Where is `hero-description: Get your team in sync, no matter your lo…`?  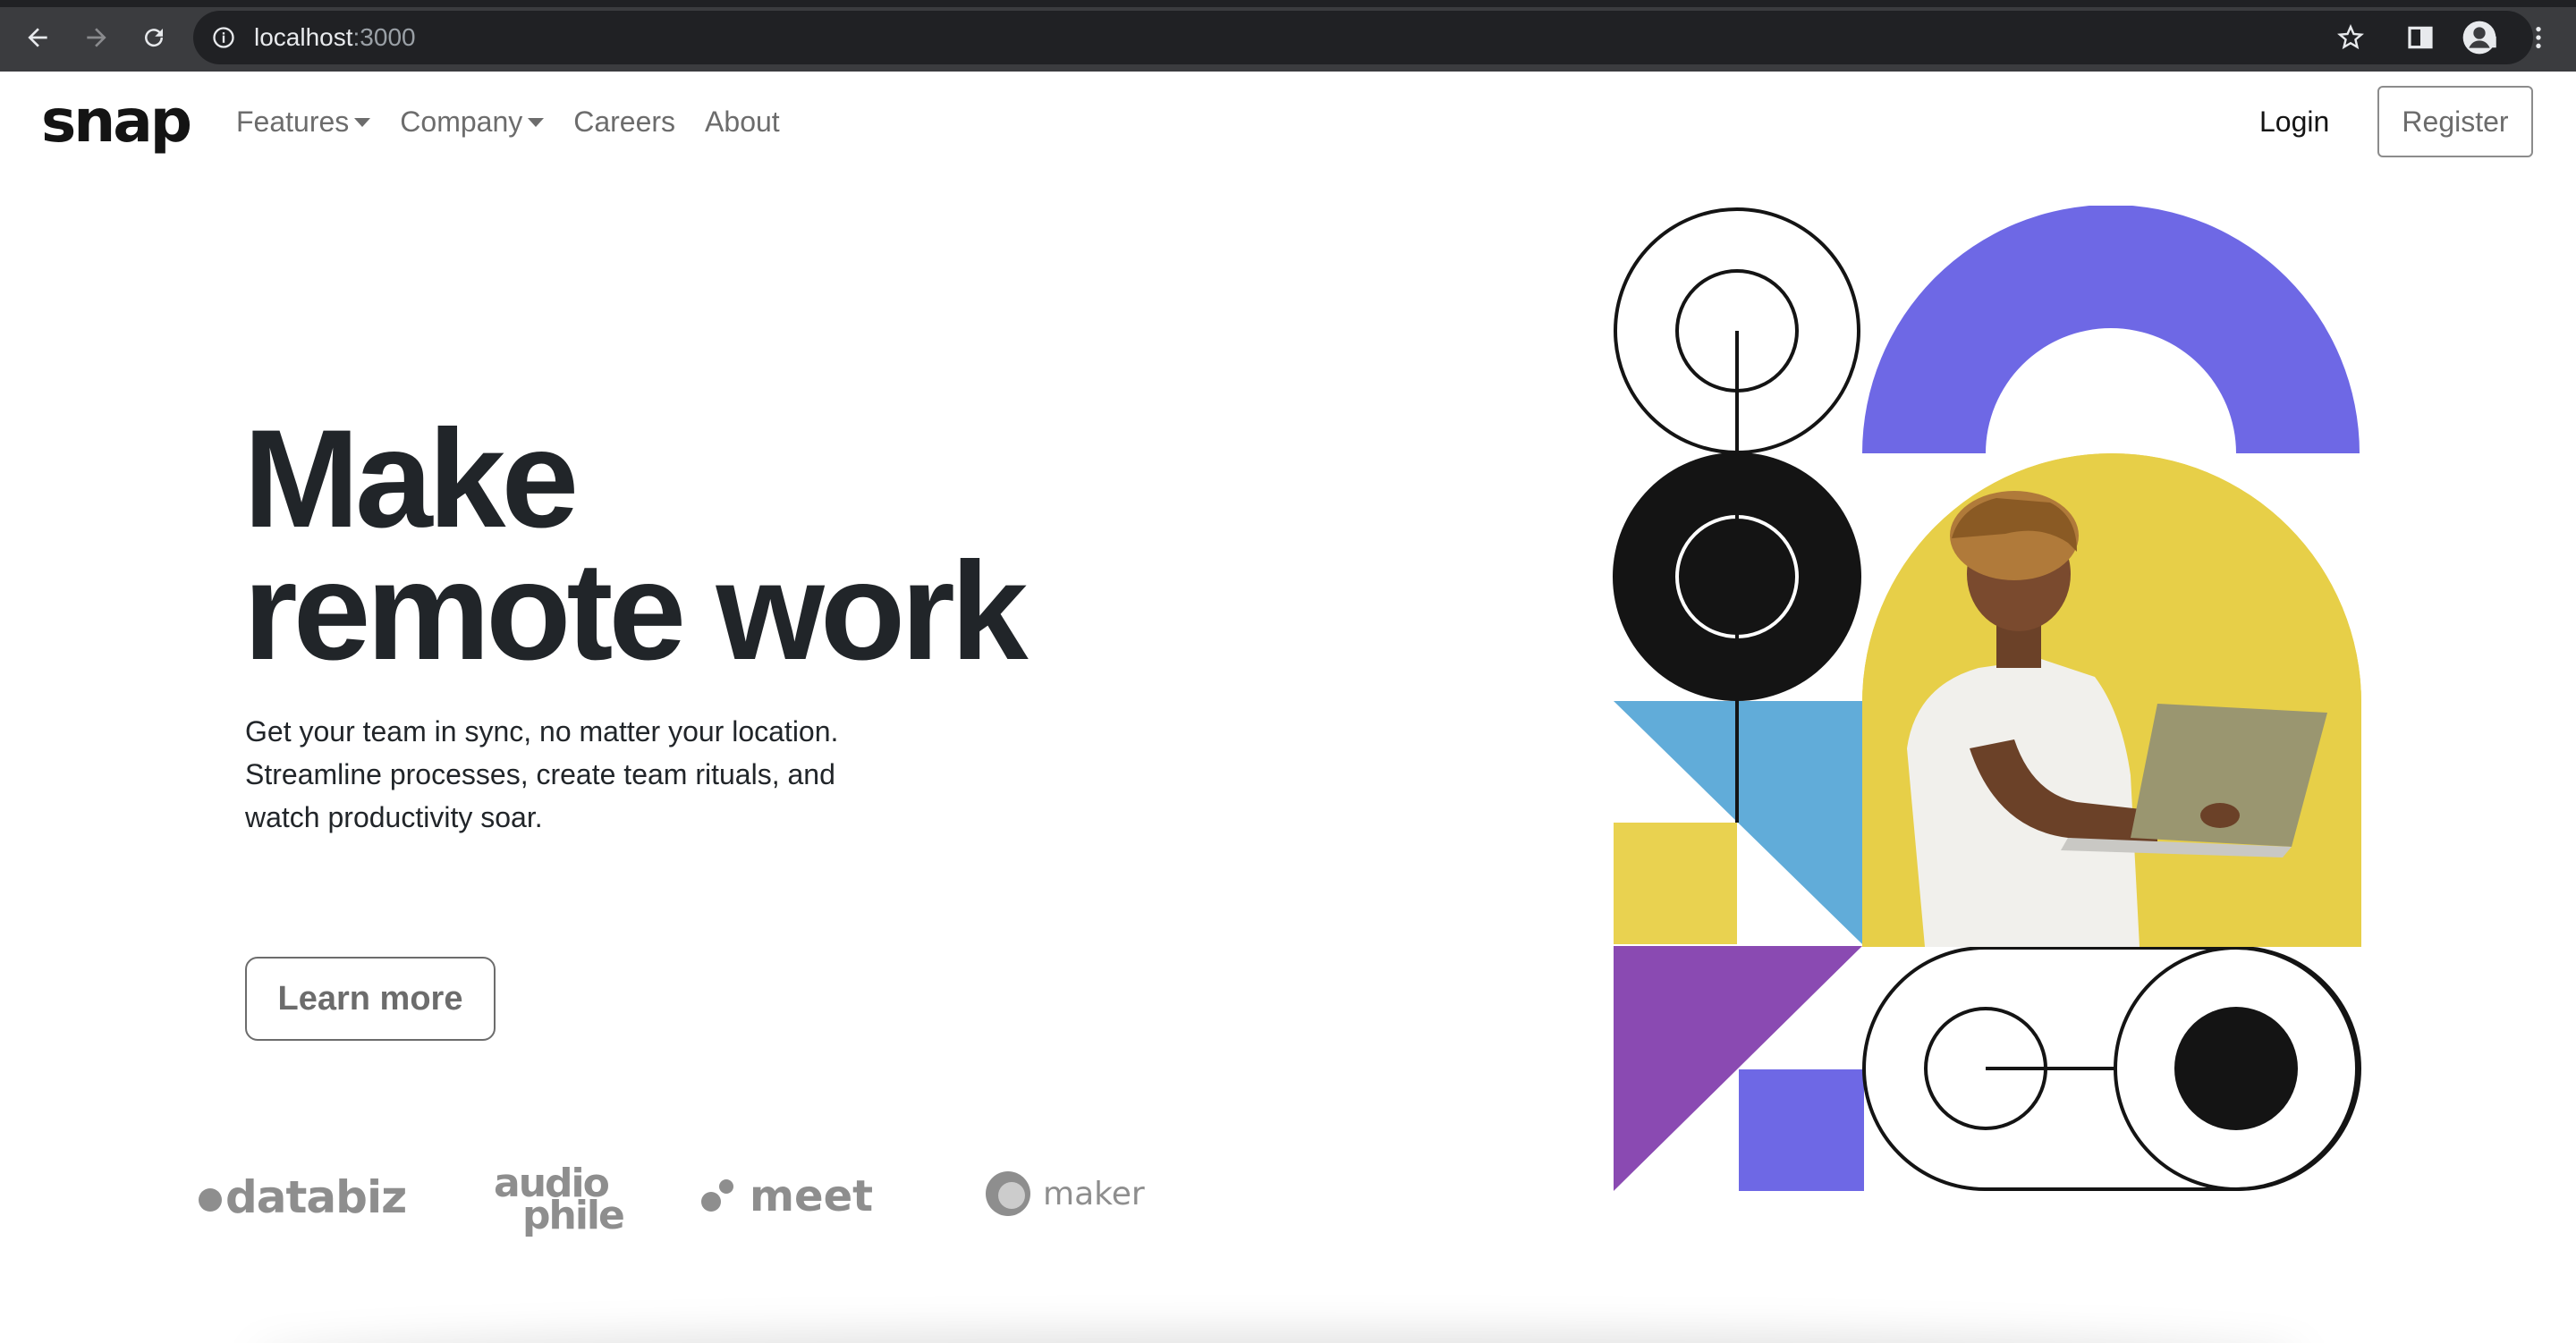
hero-description: Get your team in sync, no matter your lo… is located at coordinates (542, 774).